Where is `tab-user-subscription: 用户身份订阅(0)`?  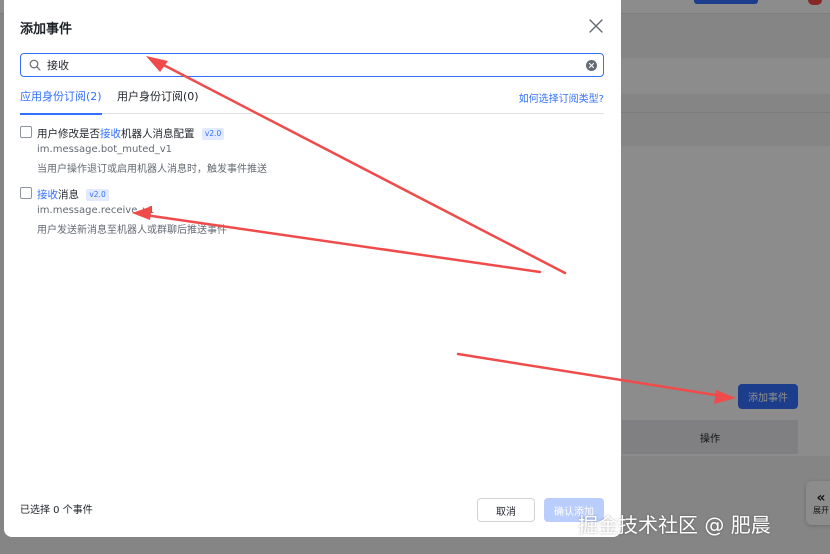
tab-user-subscription: 用户身份订阅(0) is located at coordinates (158, 102).